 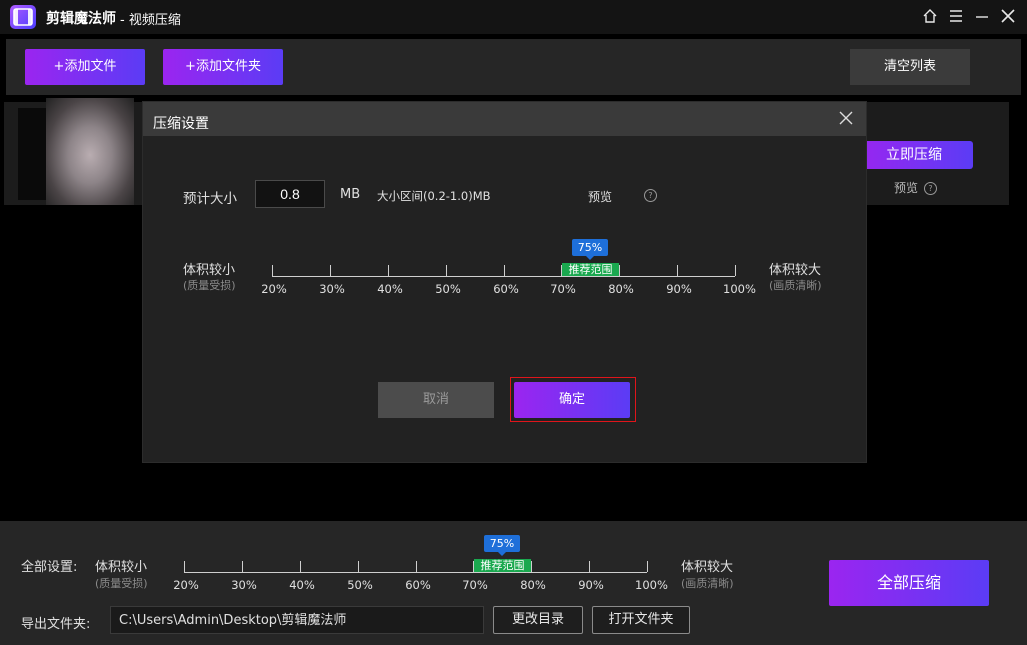 I want to click on dialog-slider-right-sublabel: (画质清晰), so click(x=795, y=285).